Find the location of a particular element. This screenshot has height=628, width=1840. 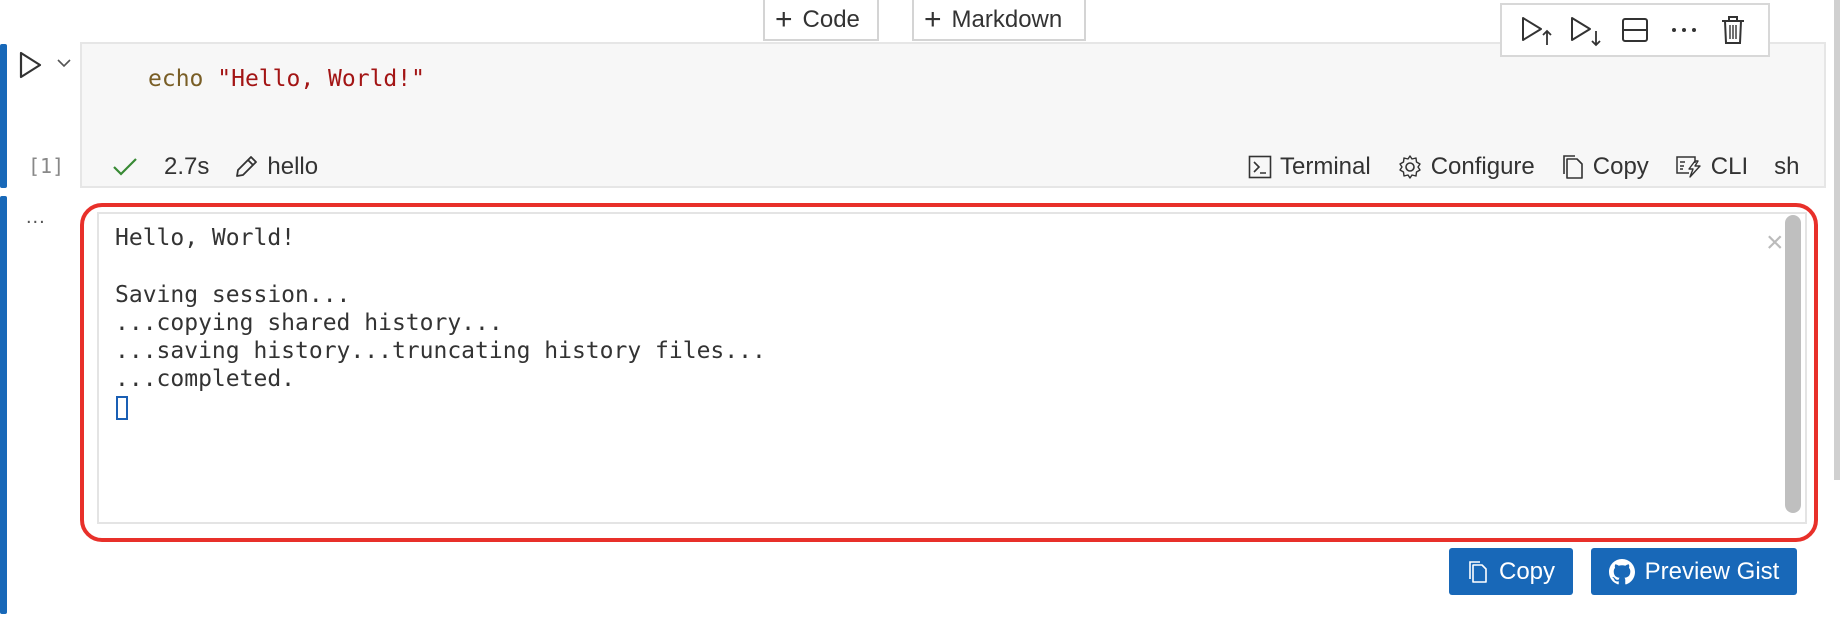

add-code-cell-button: + Code is located at coordinates (821, 20).